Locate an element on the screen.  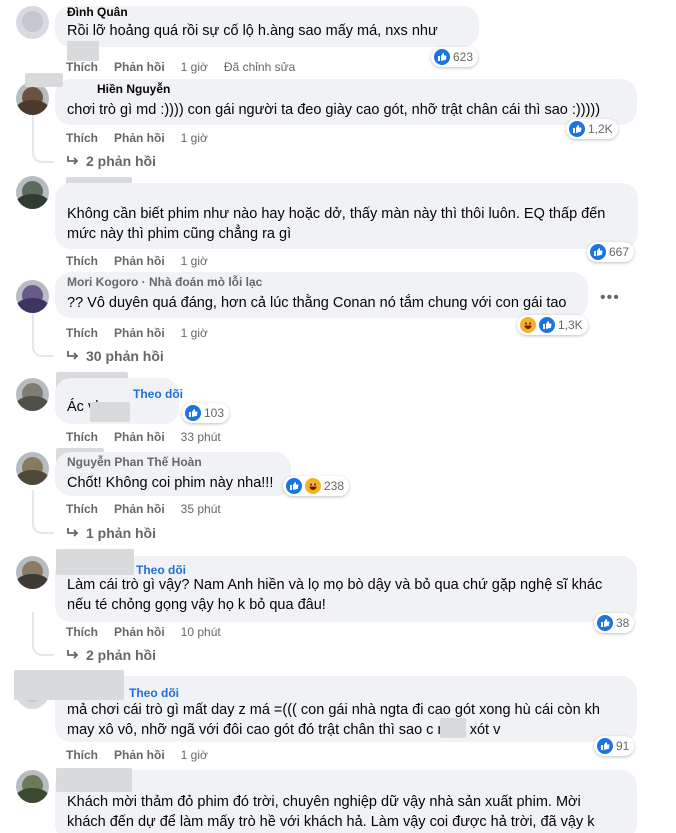
comment-actions: Thích Phản hồi 33 phút is located at coordinates (143, 437).